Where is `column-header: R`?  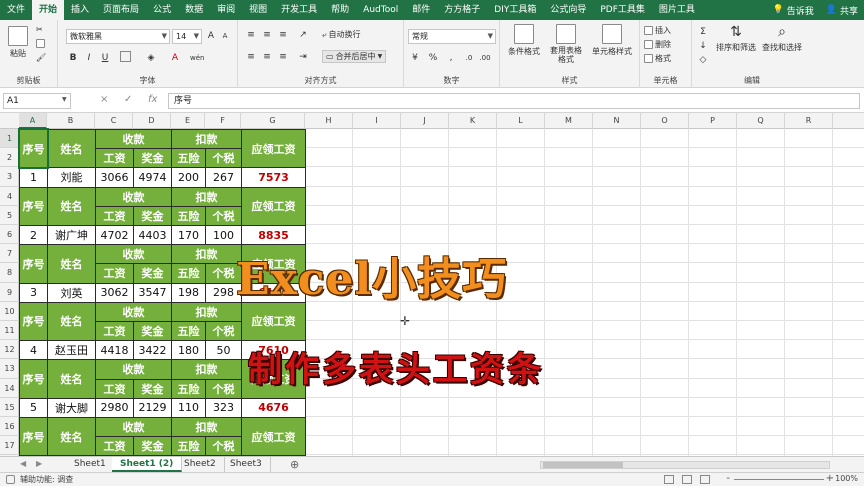 column-header: R is located at coordinates (809, 121).